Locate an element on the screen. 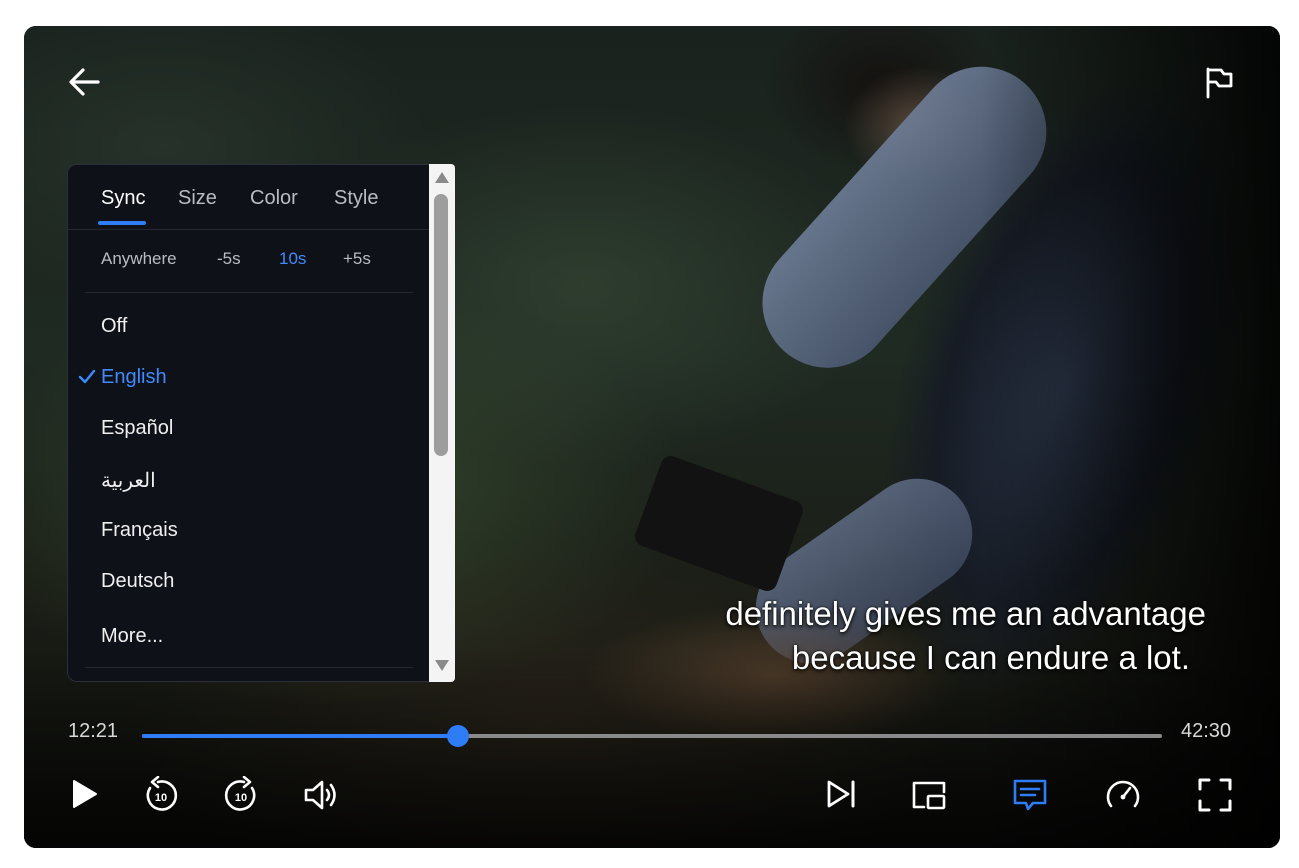 The image size is (1299, 868). progress-fill is located at coordinates (300, 736).